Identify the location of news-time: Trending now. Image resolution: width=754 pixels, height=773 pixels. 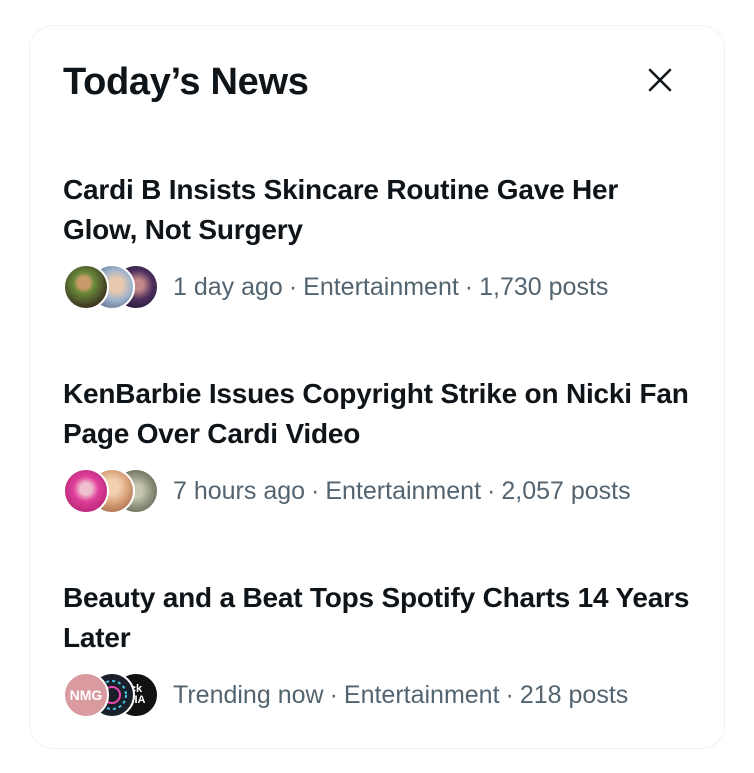
(248, 695).